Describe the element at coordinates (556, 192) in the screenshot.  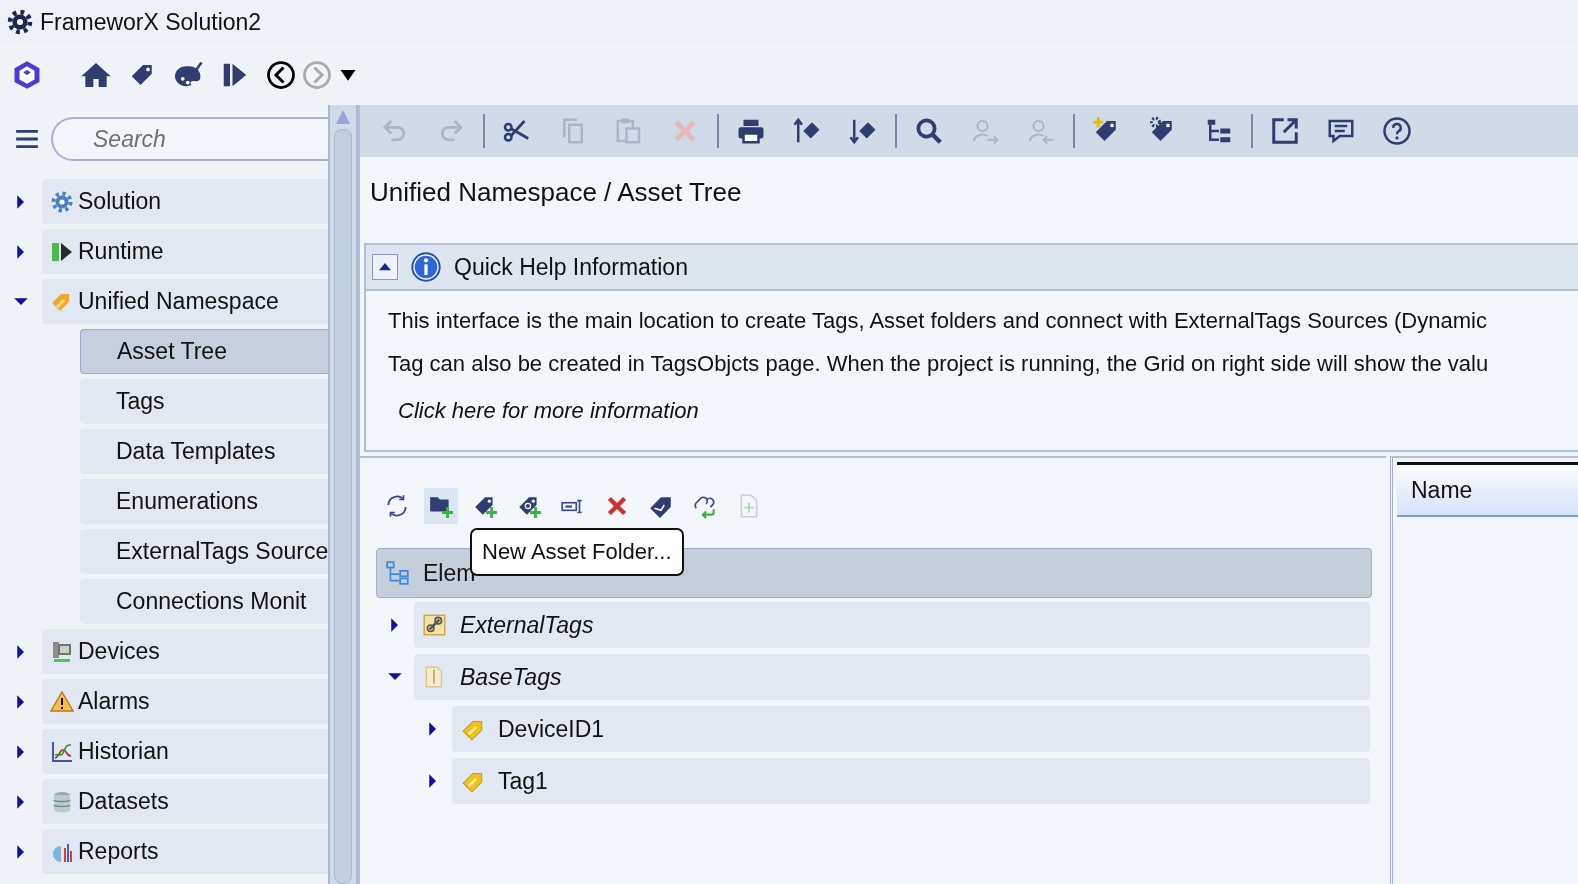
I see `page-title: Unified Namespace / Asset Tree` at that location.